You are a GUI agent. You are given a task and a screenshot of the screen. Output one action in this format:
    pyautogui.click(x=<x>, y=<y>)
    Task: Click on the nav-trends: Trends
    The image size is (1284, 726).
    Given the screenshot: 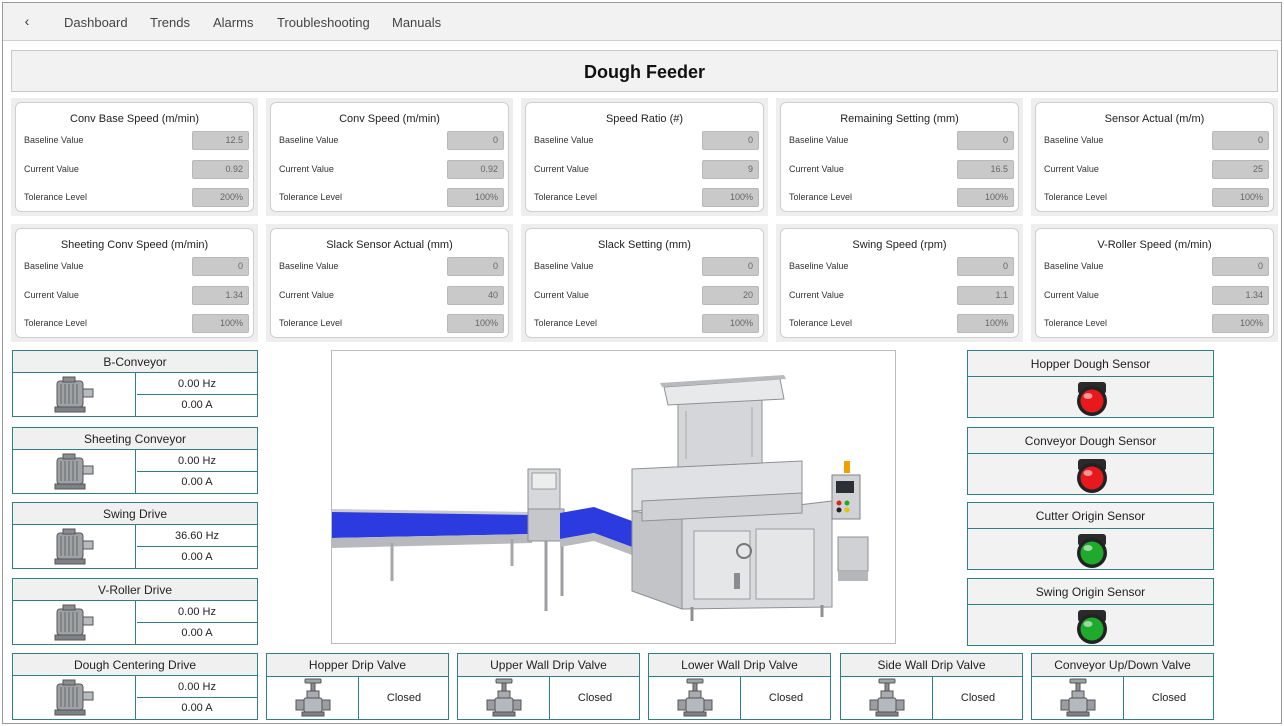 What is the action you would take?
    pyautogui.click(x=170, y=22)
    